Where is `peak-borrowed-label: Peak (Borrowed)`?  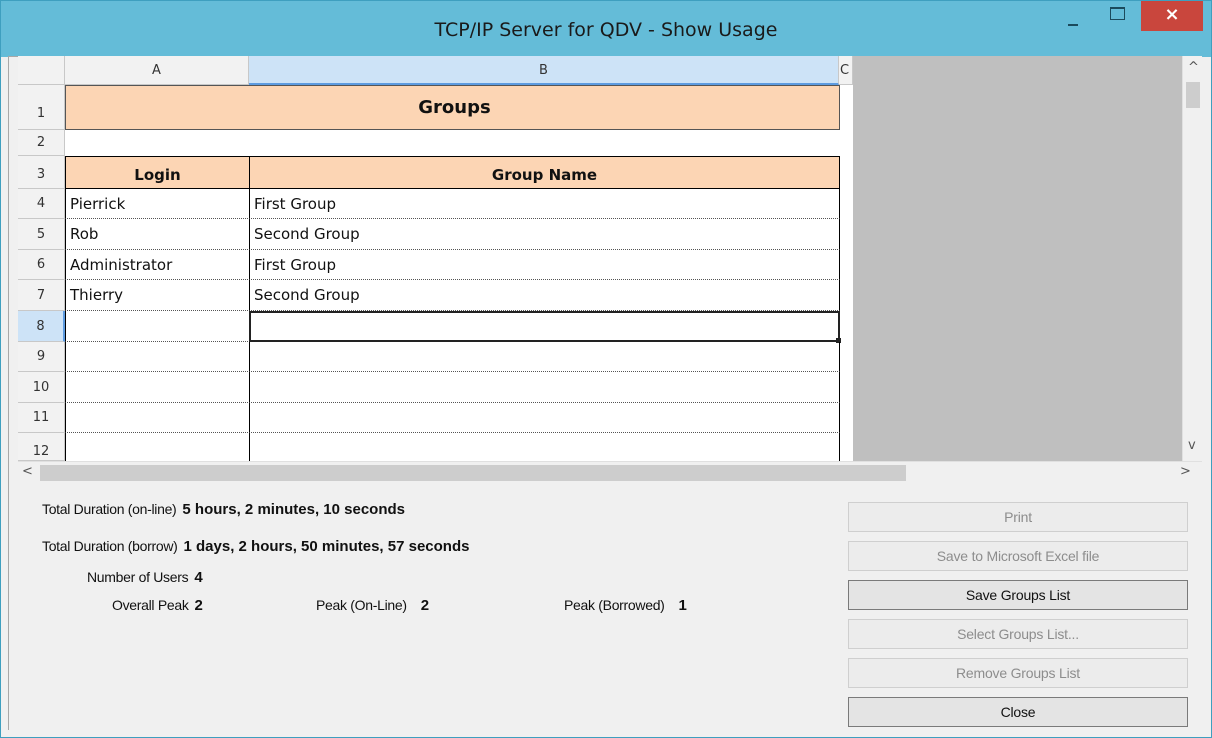 peak-borrowed-label: Peak (Borrowed) is located at coordinates (614, 605).